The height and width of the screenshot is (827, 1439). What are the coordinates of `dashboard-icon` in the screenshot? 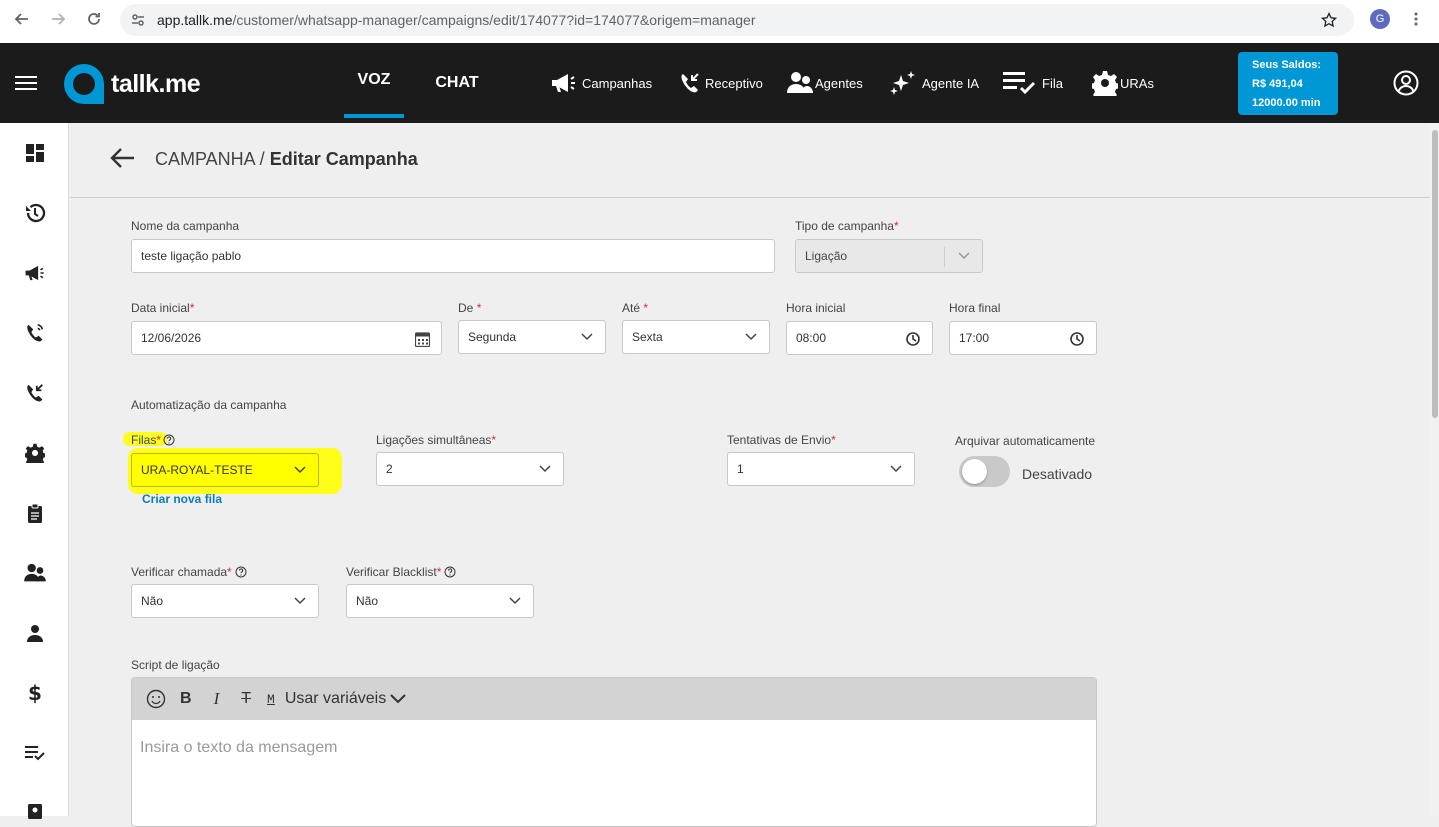 It's located at (35, 153).